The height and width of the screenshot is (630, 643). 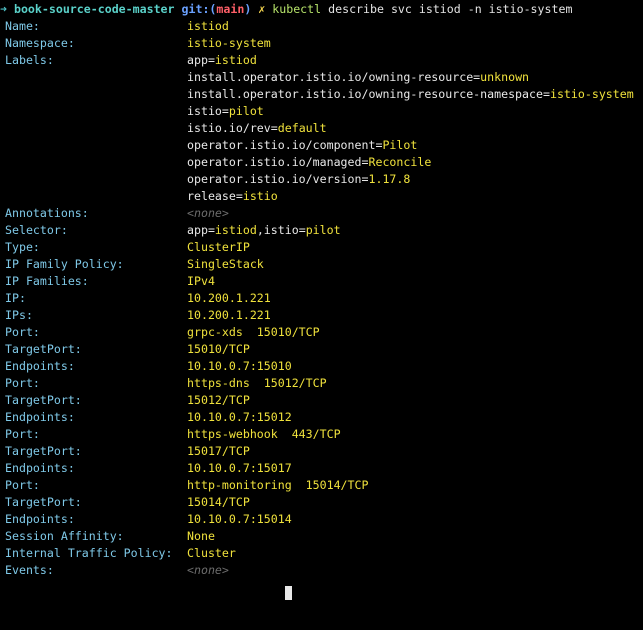 I want to click on label-value: pilot, so click(x=246, y=111).